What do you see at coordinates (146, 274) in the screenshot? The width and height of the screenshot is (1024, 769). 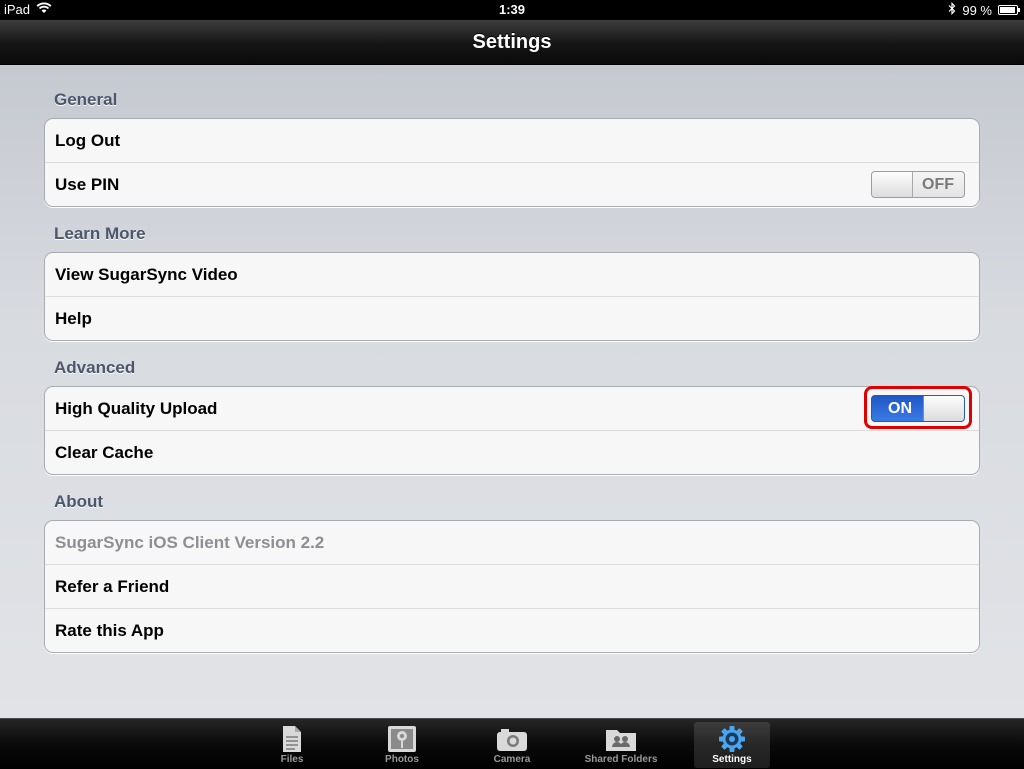 I see `view-video-label: View SugarSync Video` at bounding box center [146, 274].